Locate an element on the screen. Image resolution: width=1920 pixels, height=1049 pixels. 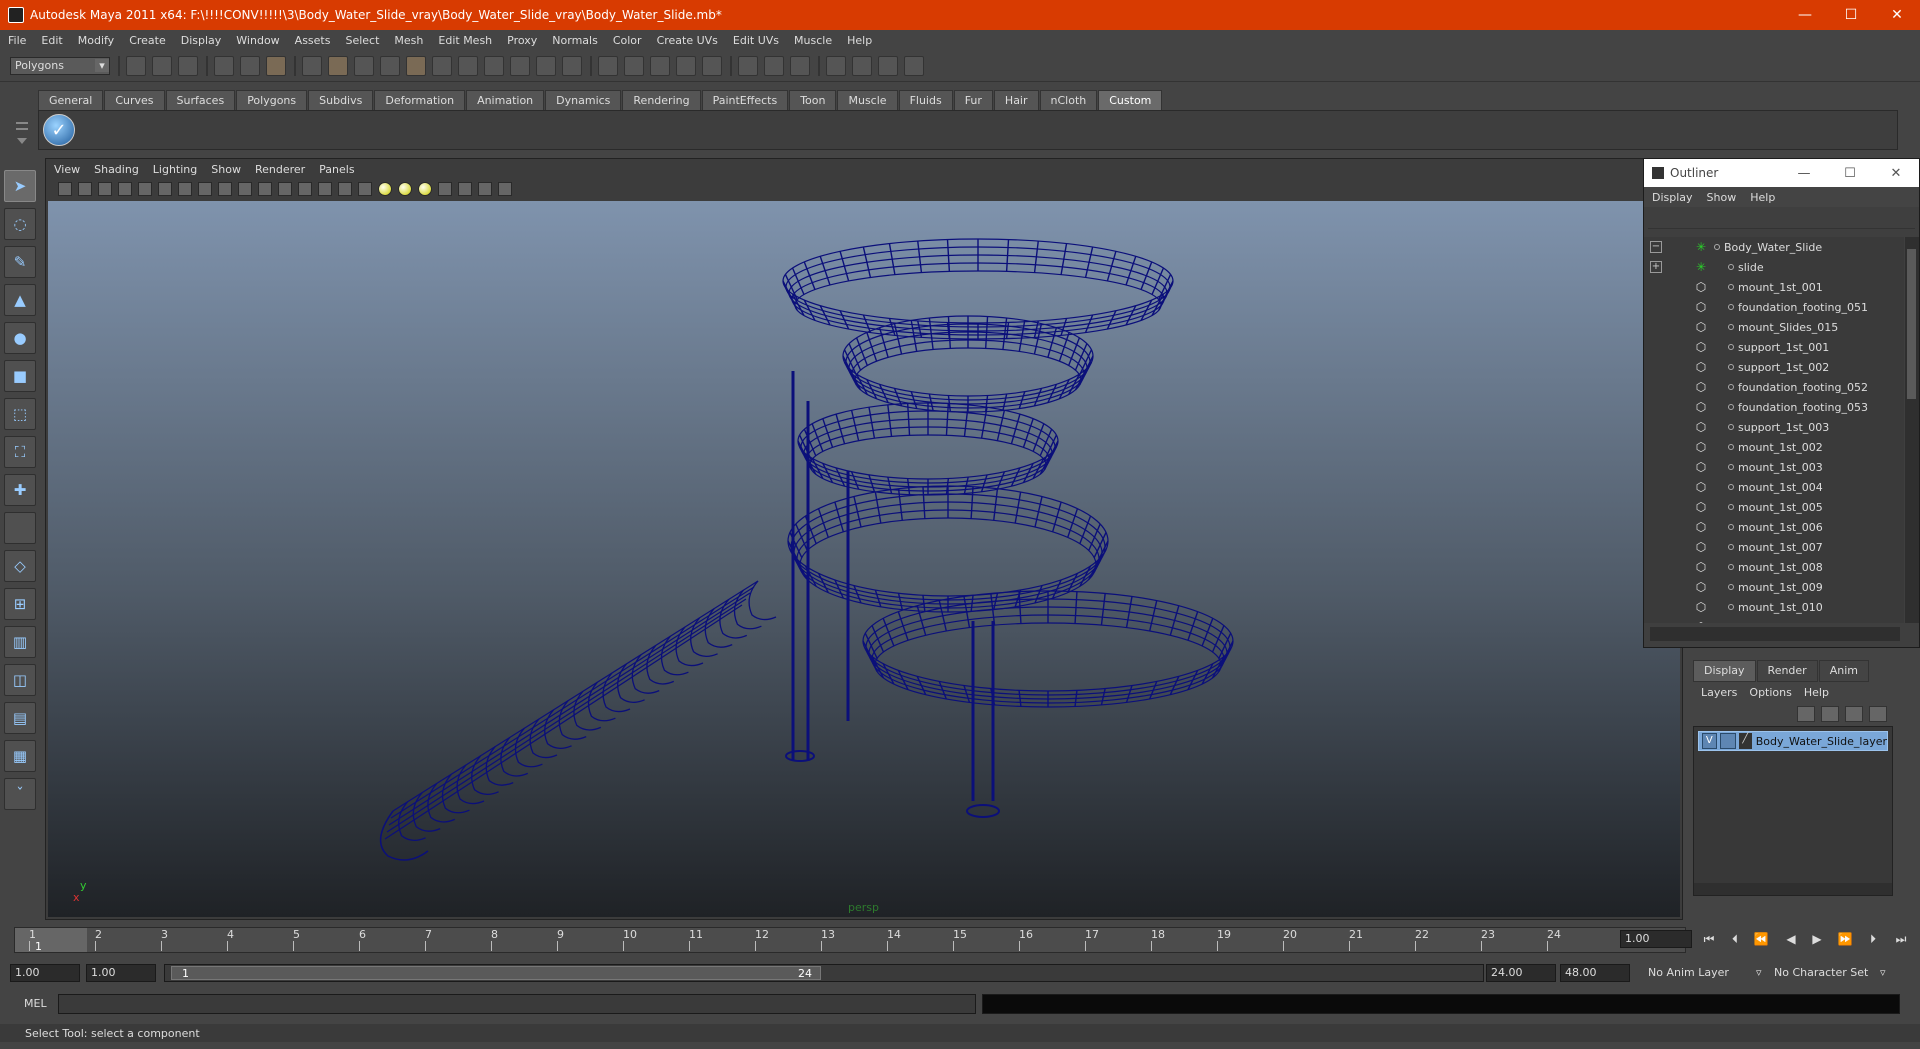
go-to-start-icon: ⏮ is located at coordinates (1709, 939).